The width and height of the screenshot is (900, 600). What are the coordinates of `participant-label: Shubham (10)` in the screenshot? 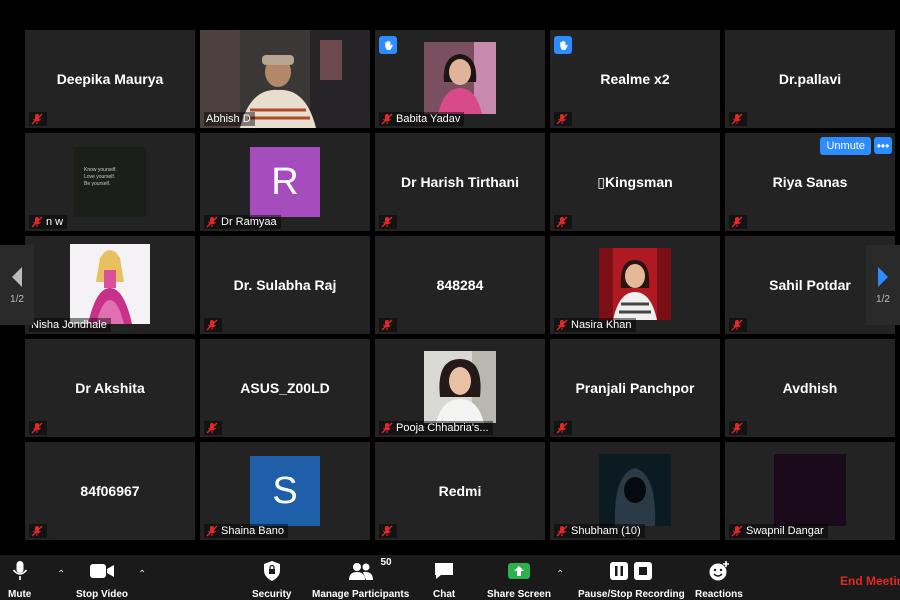 It's located at (599, 531).